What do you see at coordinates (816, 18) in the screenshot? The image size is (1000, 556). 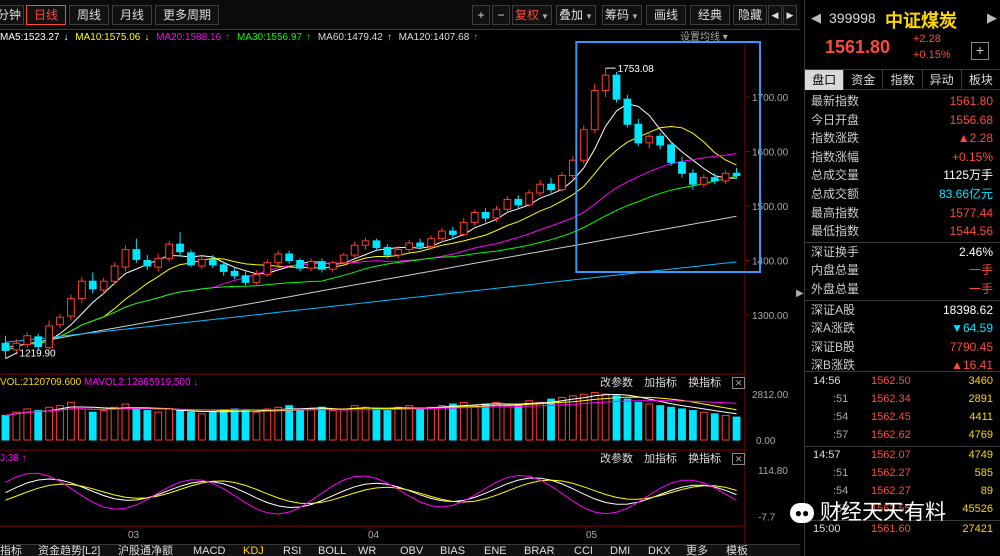 I see `prev-symbol-icon: ◀` at bounding box center [816, 18].